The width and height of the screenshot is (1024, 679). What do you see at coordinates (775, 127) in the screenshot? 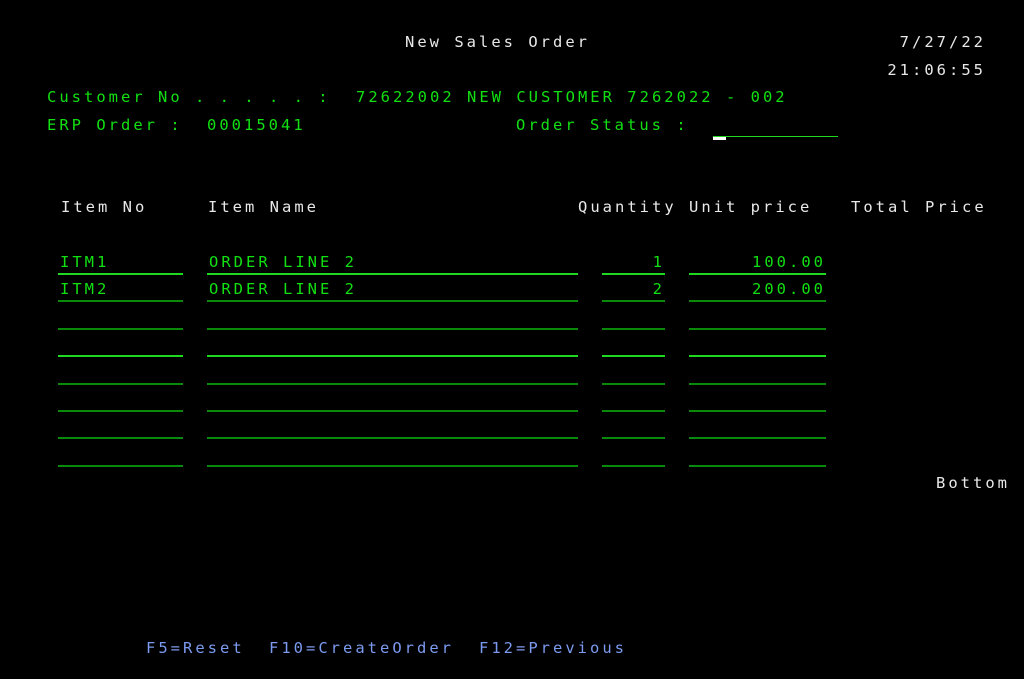
I see `order-status-input` at bounding box center [775, 127].